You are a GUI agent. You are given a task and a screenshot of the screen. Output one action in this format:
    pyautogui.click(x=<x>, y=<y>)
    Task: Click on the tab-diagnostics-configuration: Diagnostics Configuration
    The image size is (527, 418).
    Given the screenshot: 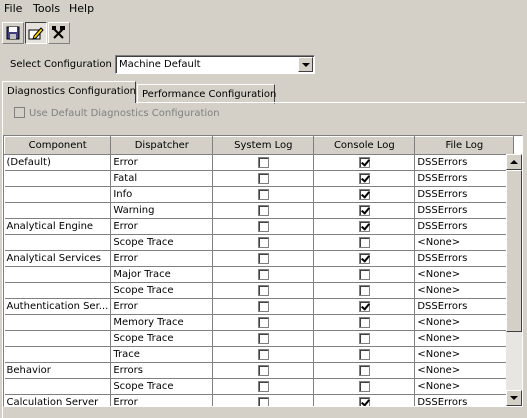 What is the action you would take?
    pyautogui.click(x=69, y=92)
    